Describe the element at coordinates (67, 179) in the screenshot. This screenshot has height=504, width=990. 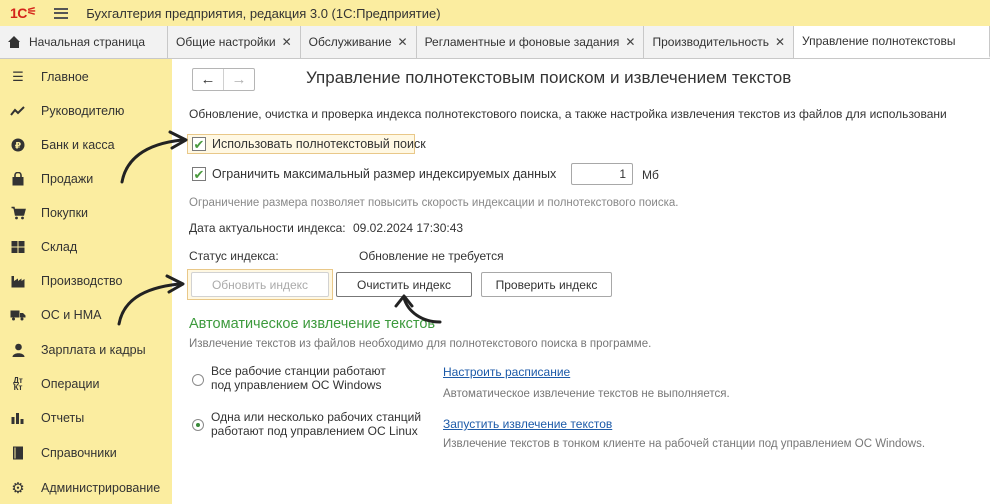
I see `sidebar-item-label: Продажи` at that location.